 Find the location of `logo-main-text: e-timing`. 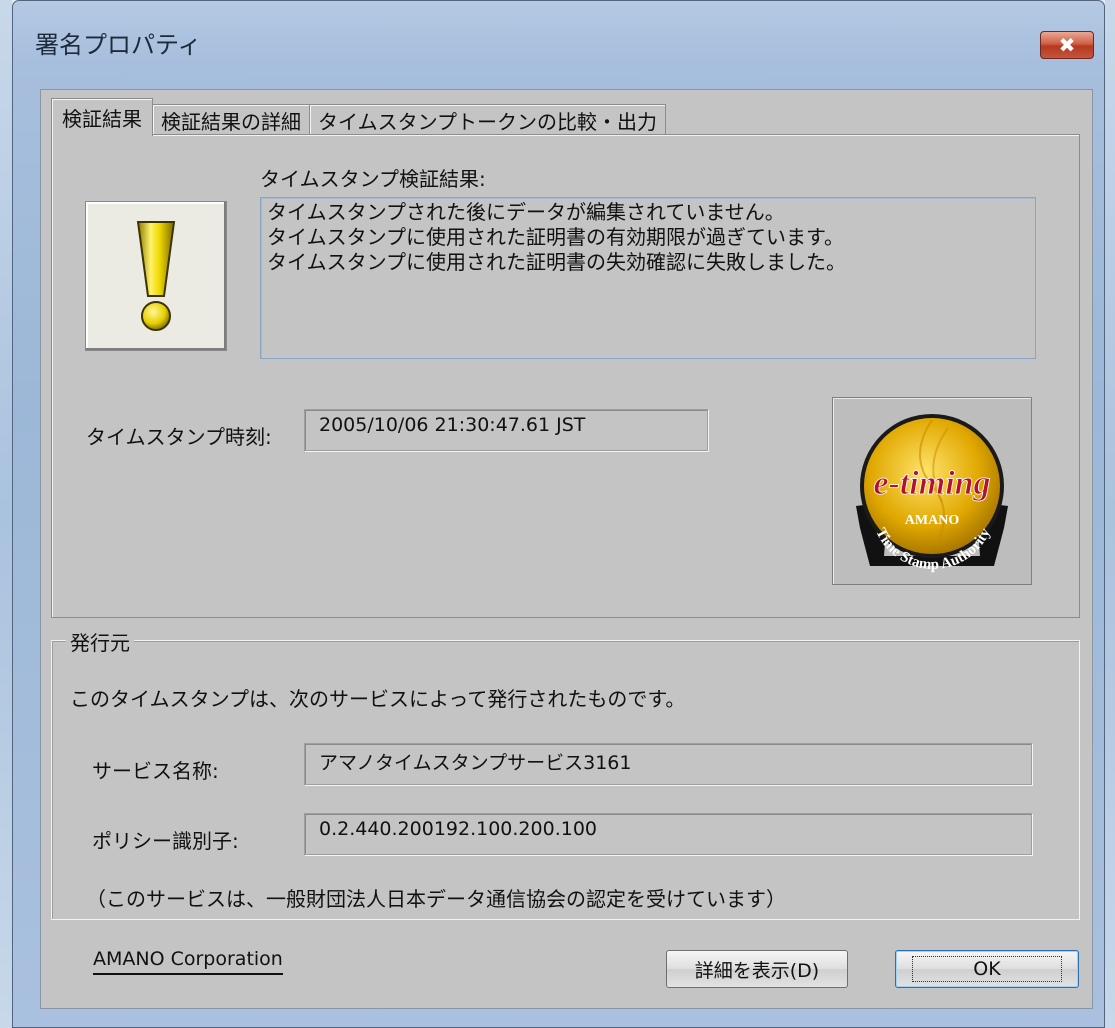

logo-main-text: e-timing is located at coordinates (931, 483).